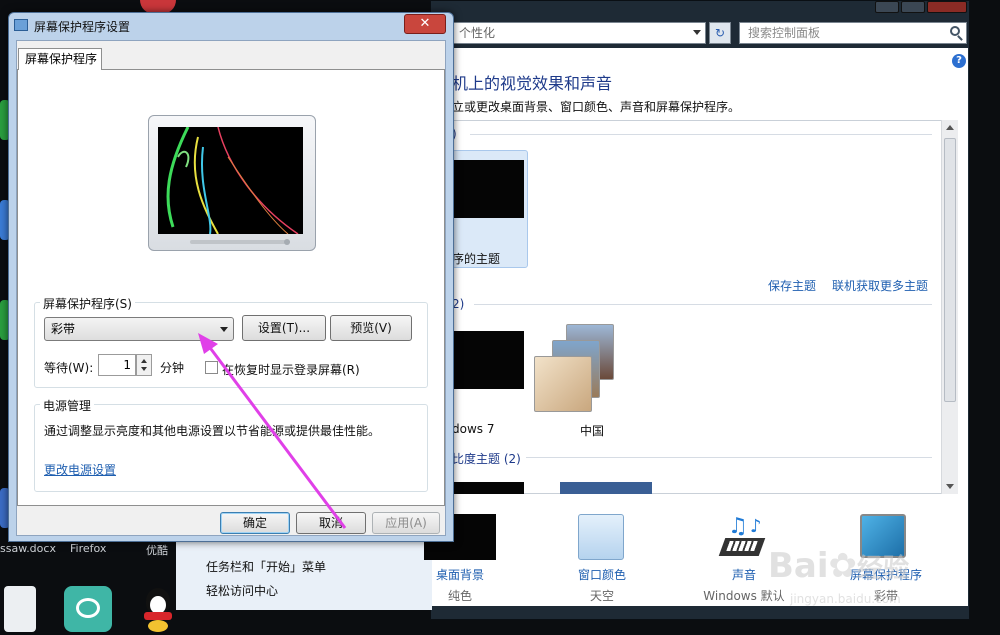  I want to click on paw-icon: ✿, so click(843, 566).